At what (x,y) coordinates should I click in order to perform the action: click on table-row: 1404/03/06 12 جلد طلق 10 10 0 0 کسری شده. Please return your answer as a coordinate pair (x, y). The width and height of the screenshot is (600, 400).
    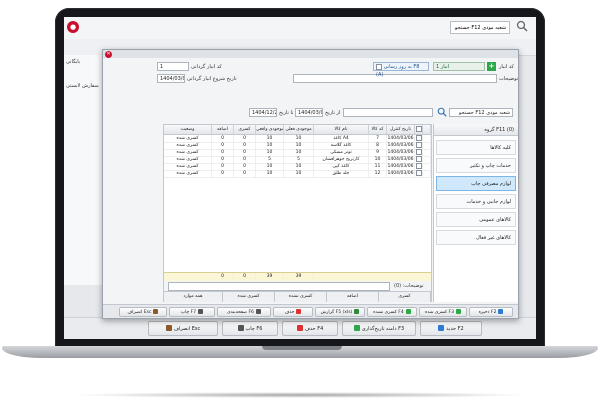
    Looking at the image, I should click on (297, 174).